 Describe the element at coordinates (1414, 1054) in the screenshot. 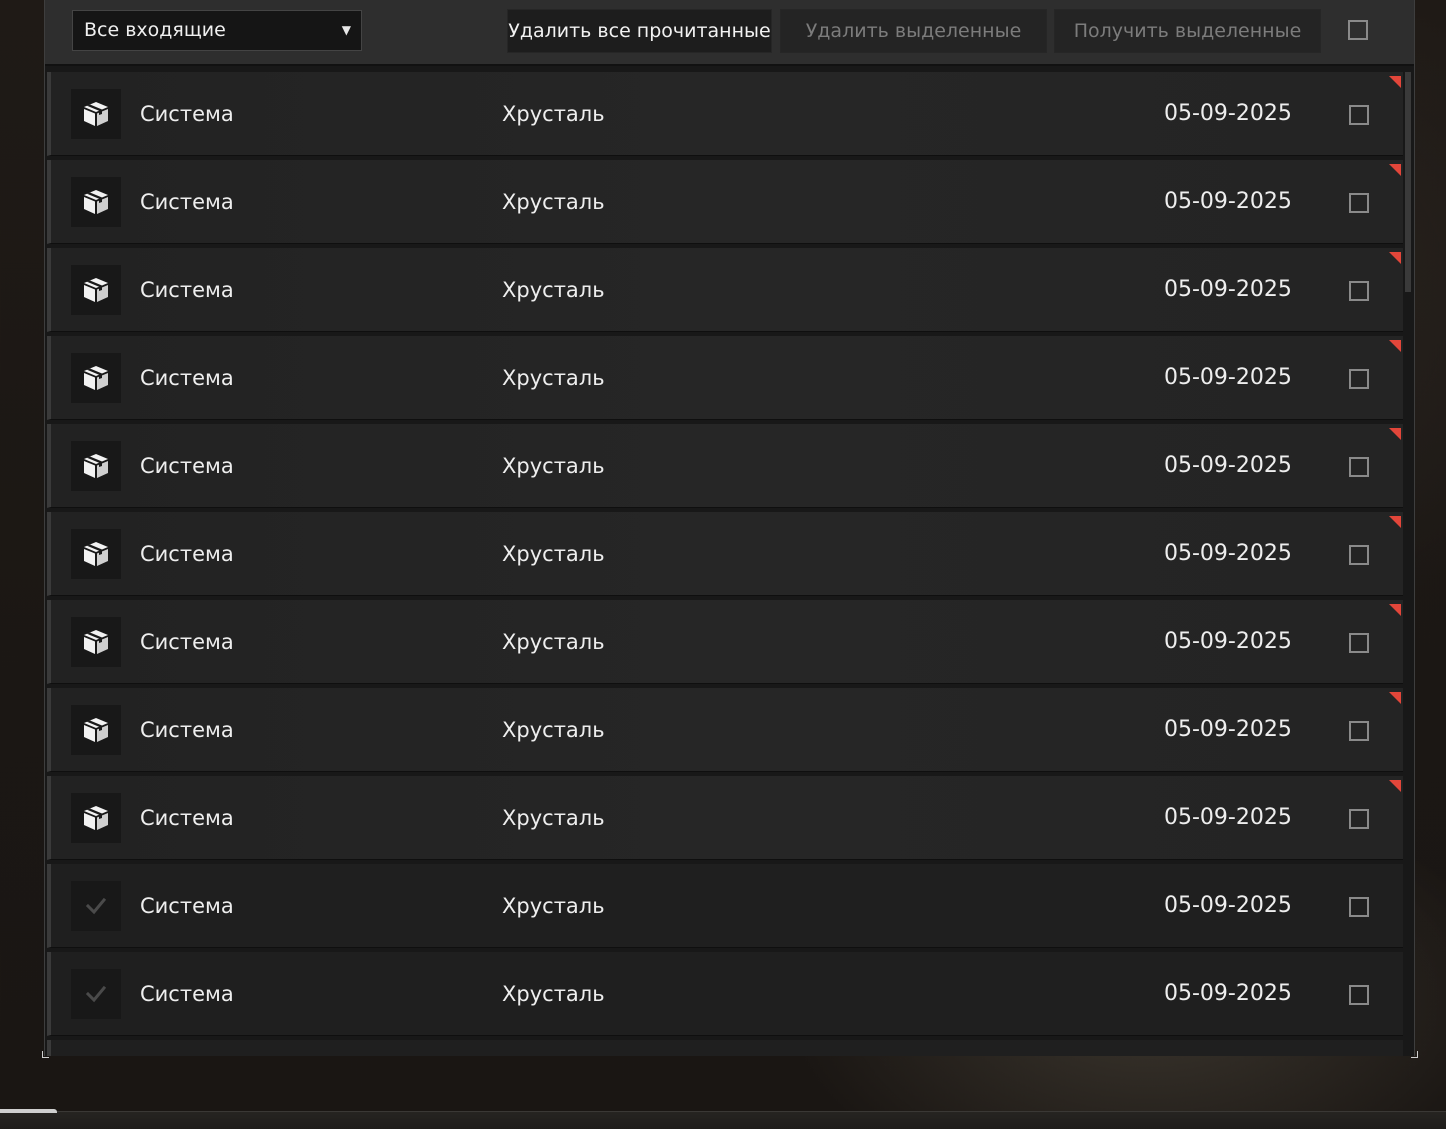

I see `panel-corner-bottom-right` at that location.